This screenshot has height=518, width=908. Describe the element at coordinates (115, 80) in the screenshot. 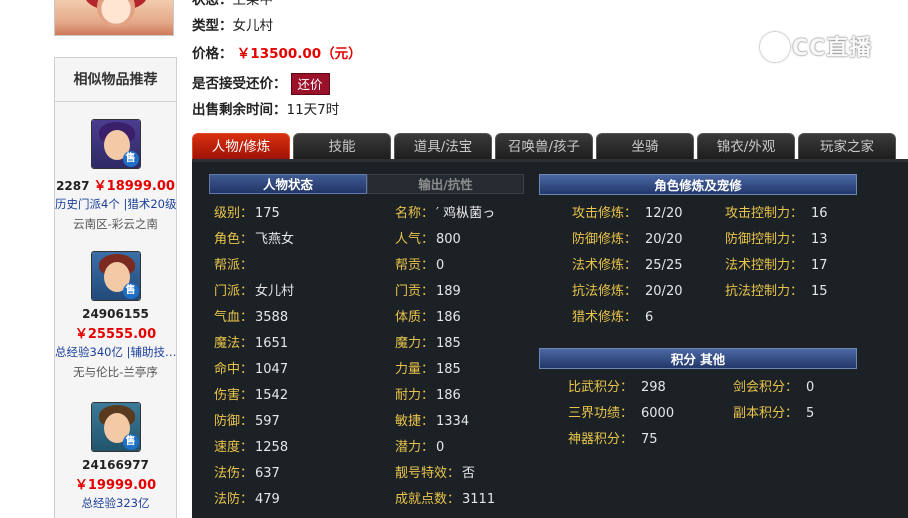

I see `similar-items-title: 相似物品推荐` at that location.